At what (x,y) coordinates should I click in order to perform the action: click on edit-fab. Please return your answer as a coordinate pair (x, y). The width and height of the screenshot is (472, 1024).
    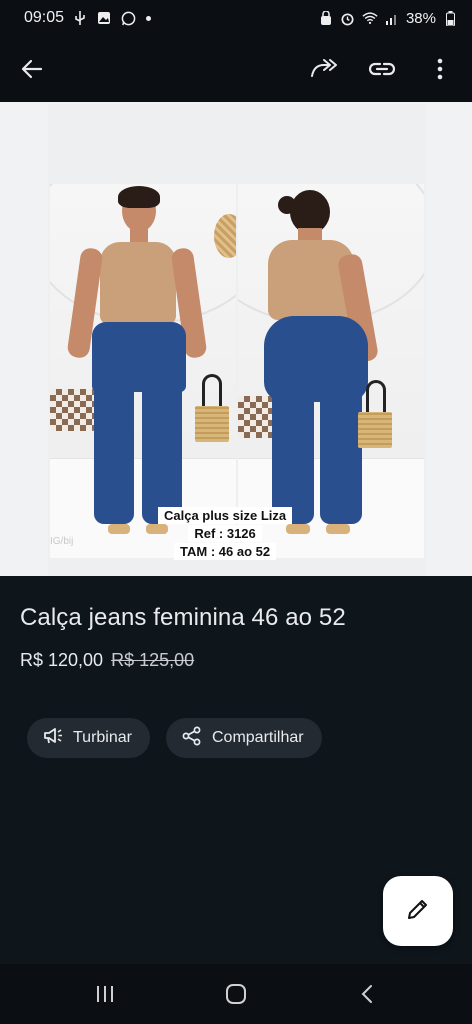
    Looking at the image, I should click on (418, 911).